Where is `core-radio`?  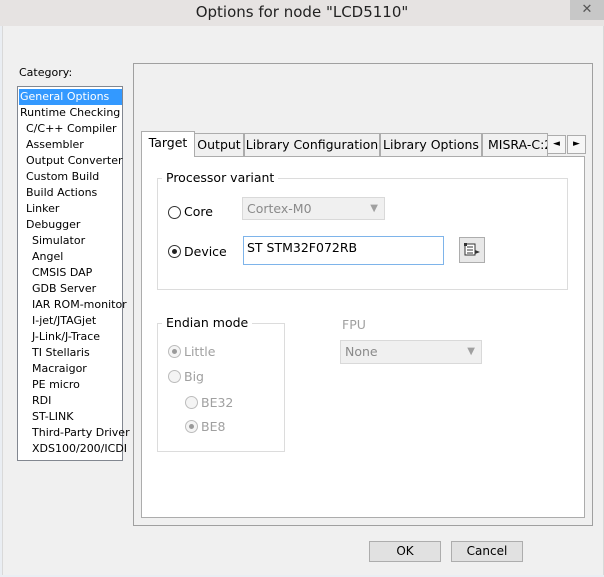
core-radio is located at coordinates (174, 212).